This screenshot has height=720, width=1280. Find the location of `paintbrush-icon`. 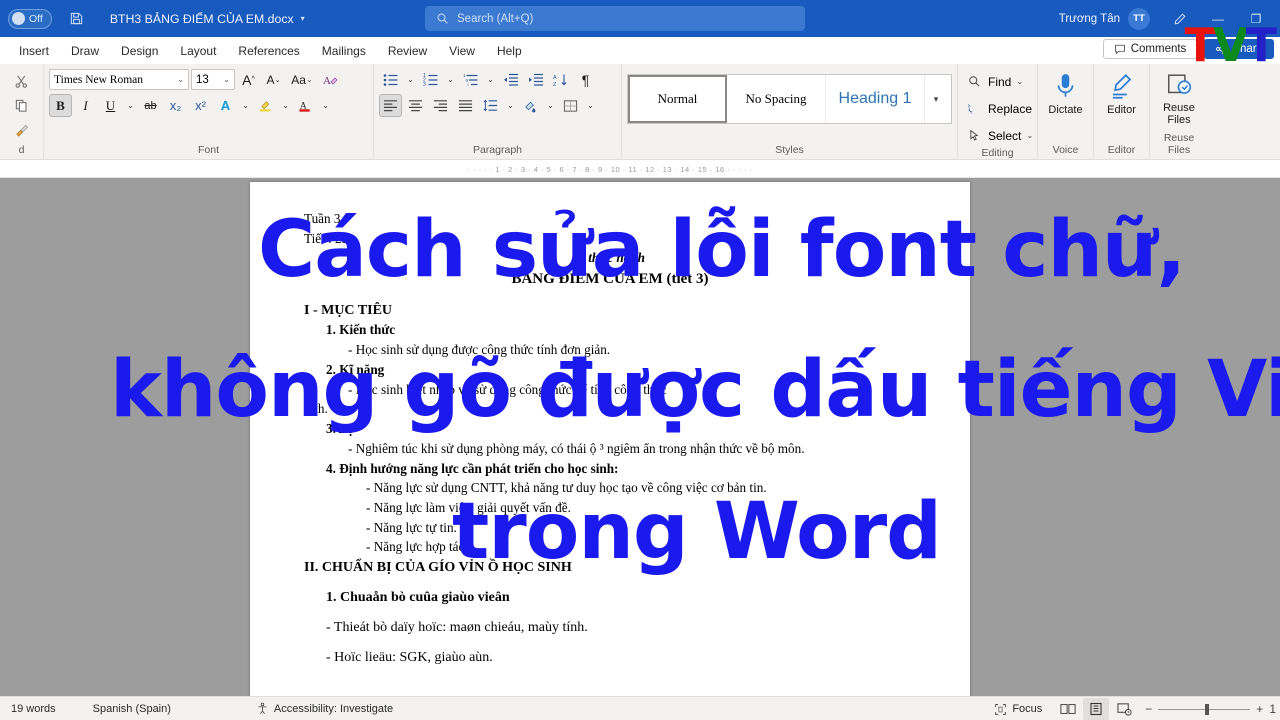

paintbrush-icon is located at coordinates (21, 129).